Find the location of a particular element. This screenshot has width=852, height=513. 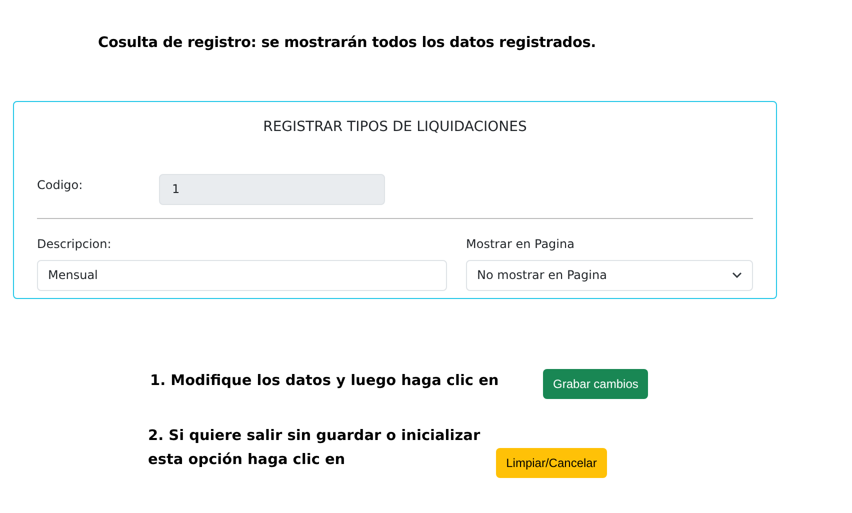

display-select: No mostrar en Pagina is located at coordinates (609, 275).